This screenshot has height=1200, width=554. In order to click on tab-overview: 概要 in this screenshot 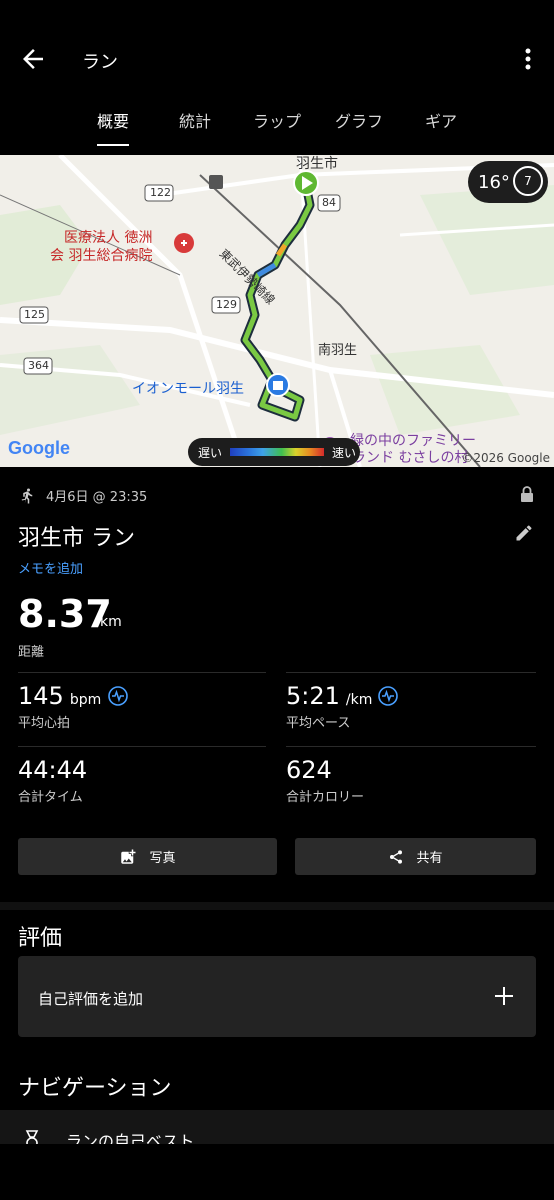, I will do `click(113, 120)`.